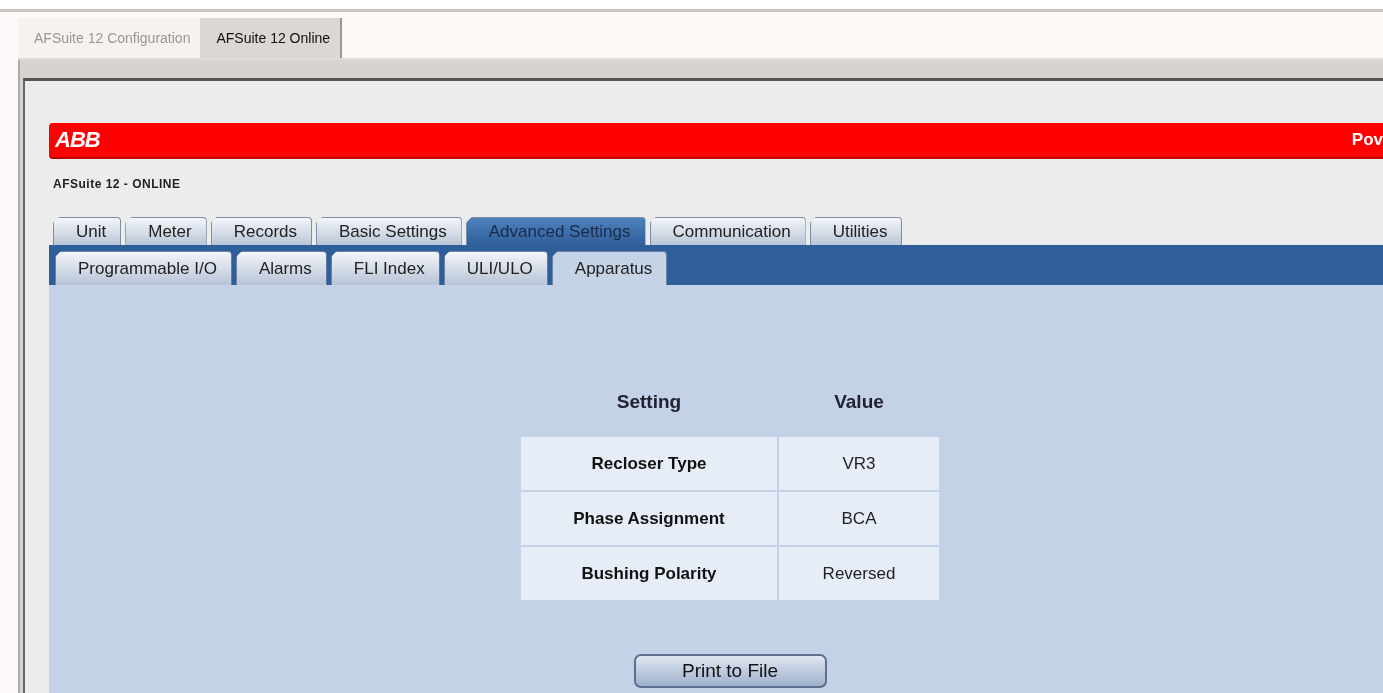 The height and width of the screenshot is (693, 1383). I want to click on table-cell: Phase Assignment, so click(649, 518).